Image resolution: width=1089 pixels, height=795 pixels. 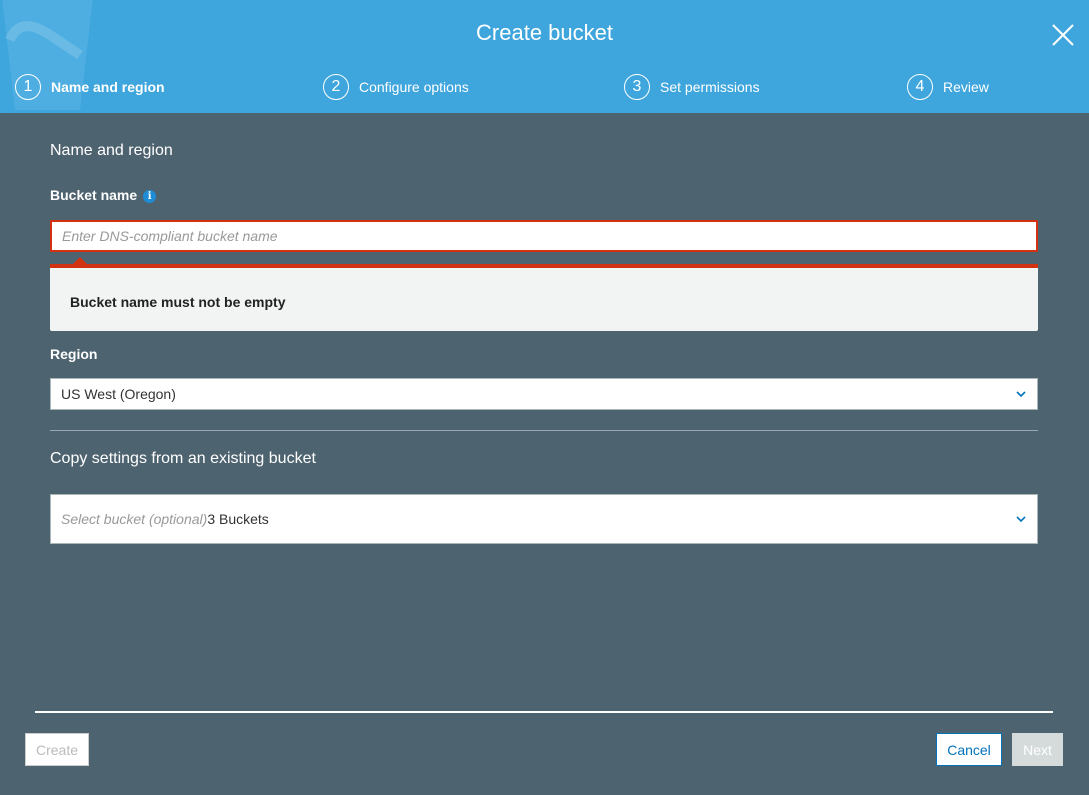 I want to click on step-number: 2, so click(x=336, y=87).